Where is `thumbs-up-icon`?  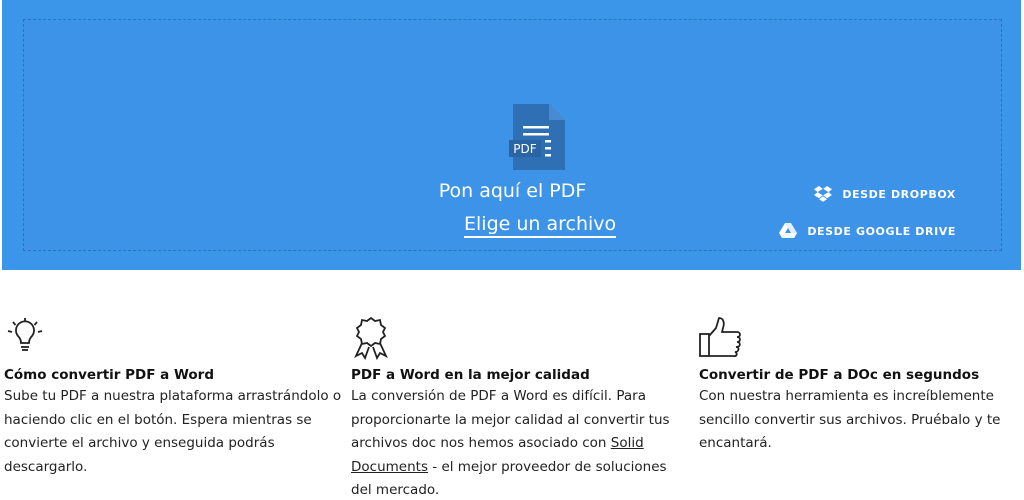 thumbs-up-icon is located at coordinates (861, 340).